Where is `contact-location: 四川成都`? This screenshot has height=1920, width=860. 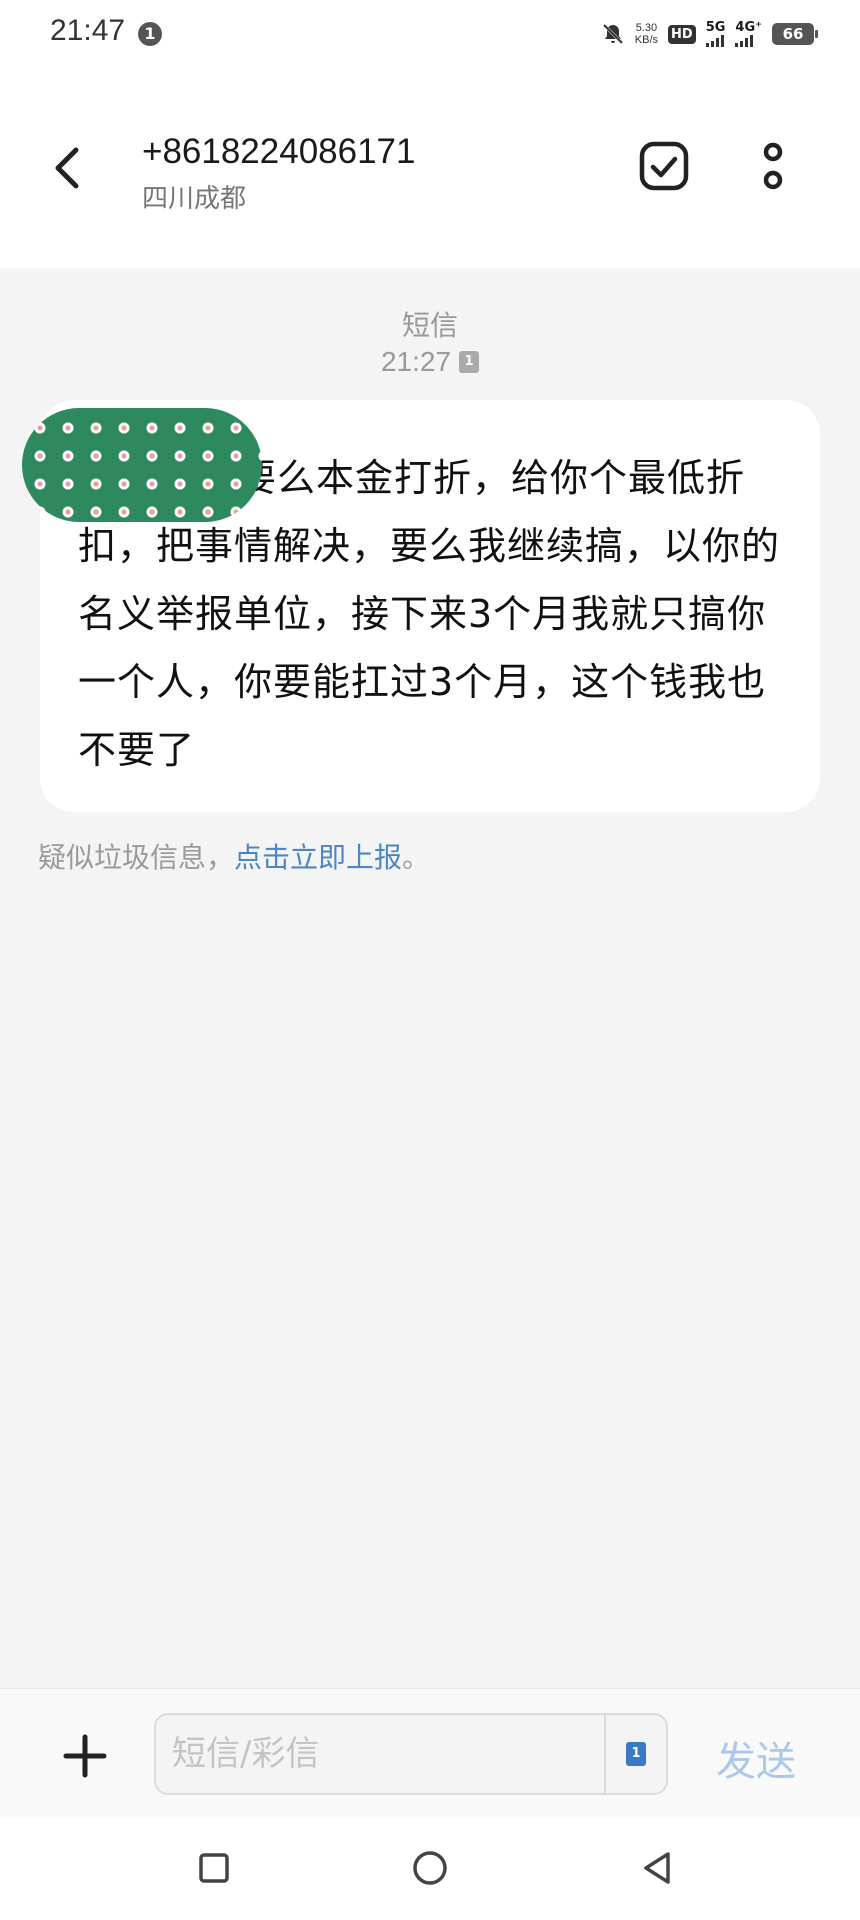
contact-location: 四川成都 is located at coordinates (194, 199).